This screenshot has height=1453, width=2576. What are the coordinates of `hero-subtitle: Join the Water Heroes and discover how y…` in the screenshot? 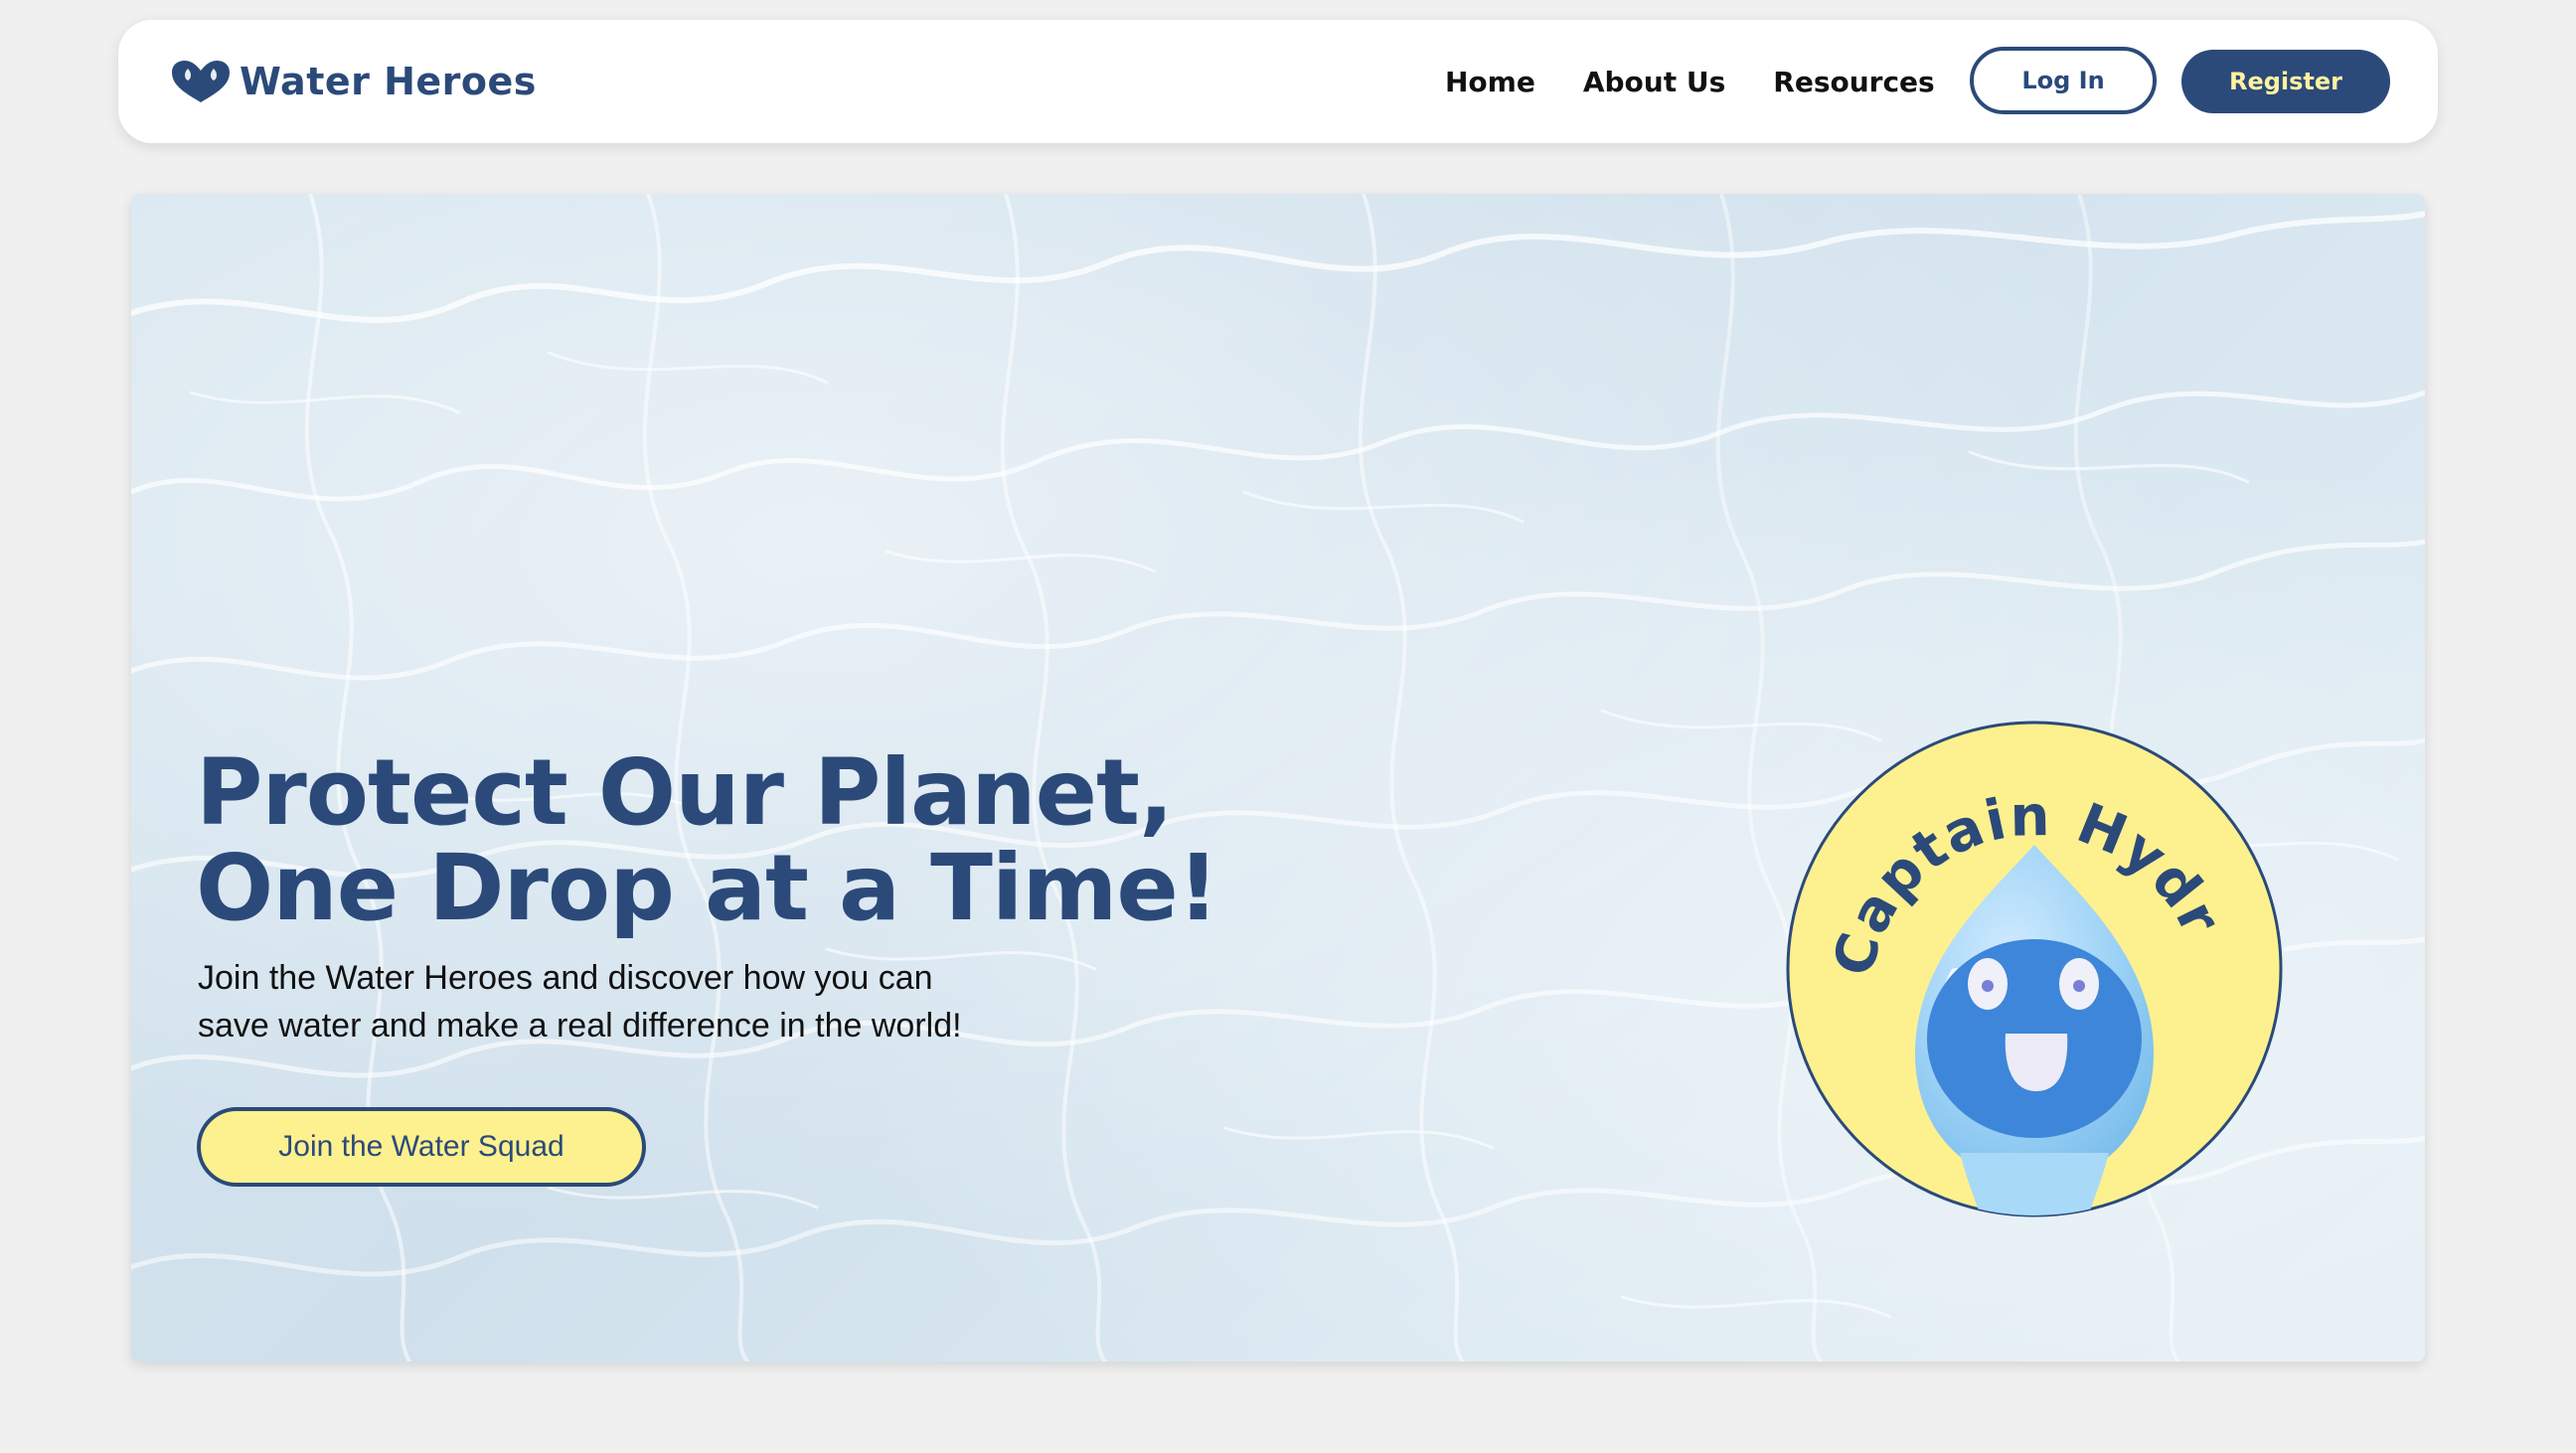 It's located at (605, 1002).